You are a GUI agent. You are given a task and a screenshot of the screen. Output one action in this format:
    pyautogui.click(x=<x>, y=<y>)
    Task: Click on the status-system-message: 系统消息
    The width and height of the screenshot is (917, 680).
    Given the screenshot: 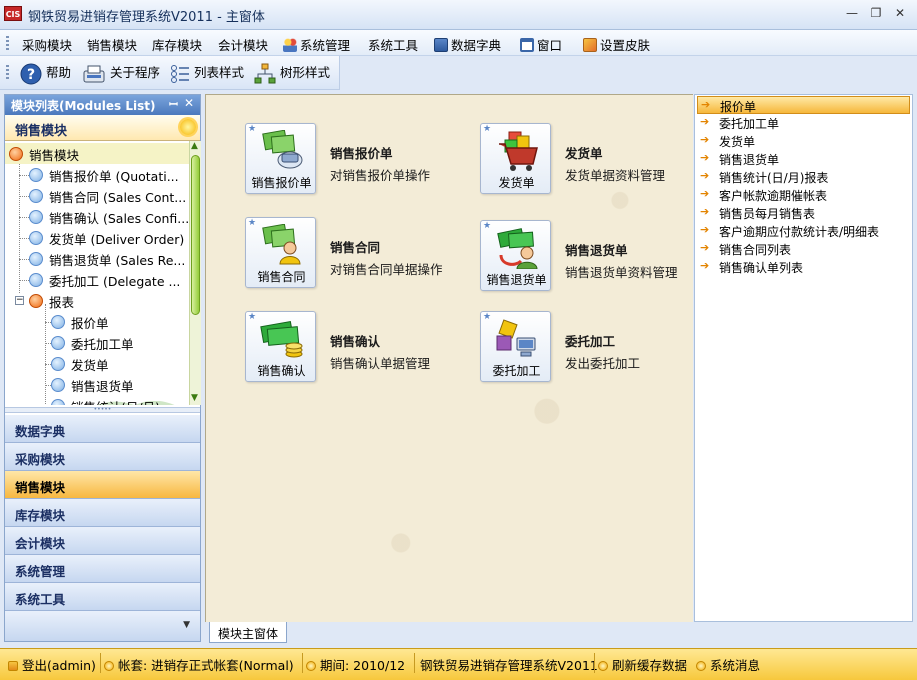 What is the action you would take?
    pyautogui.click(x=728, y=664)
    